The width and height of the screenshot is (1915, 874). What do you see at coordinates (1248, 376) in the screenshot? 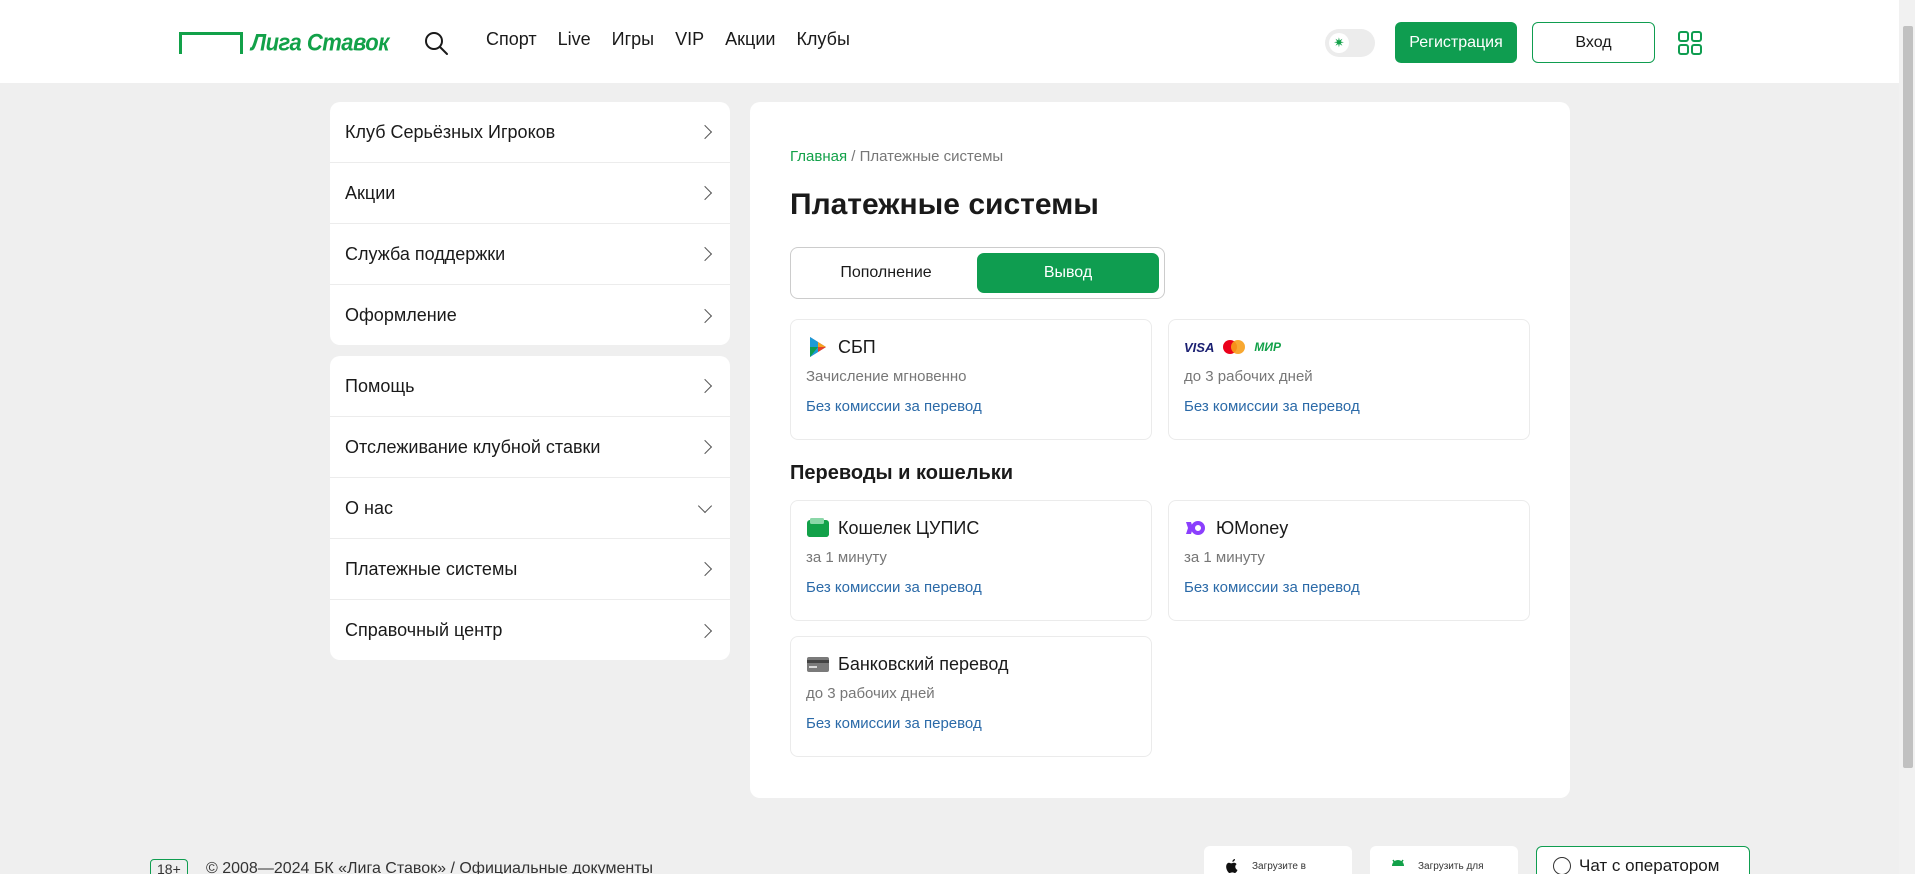
I see `card-timing: до 3 рабочих дней` at bounding box center [1248, 376].